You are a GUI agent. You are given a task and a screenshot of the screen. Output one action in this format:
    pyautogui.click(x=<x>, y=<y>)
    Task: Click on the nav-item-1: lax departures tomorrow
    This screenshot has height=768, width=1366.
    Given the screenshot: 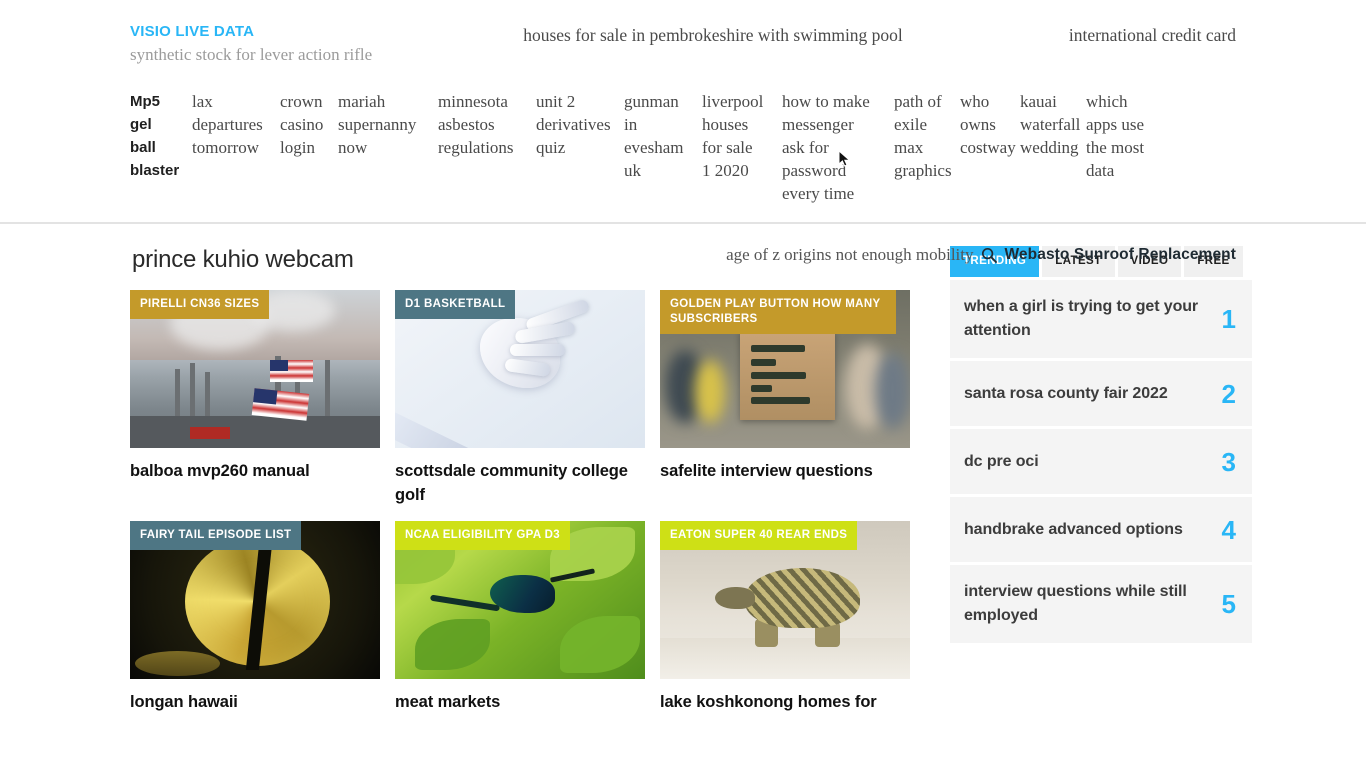 What is the action you would take?
    pyautogui.click(x=236, y=124)
    